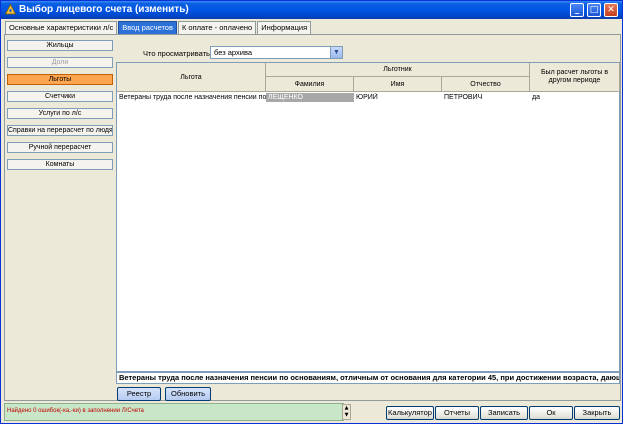 Image resolution: width=623 pixels, height=424 pixels. I want to click on title-bar: Выбор лицевого счета (изменить) _ □ ✕, so click(311, 10).